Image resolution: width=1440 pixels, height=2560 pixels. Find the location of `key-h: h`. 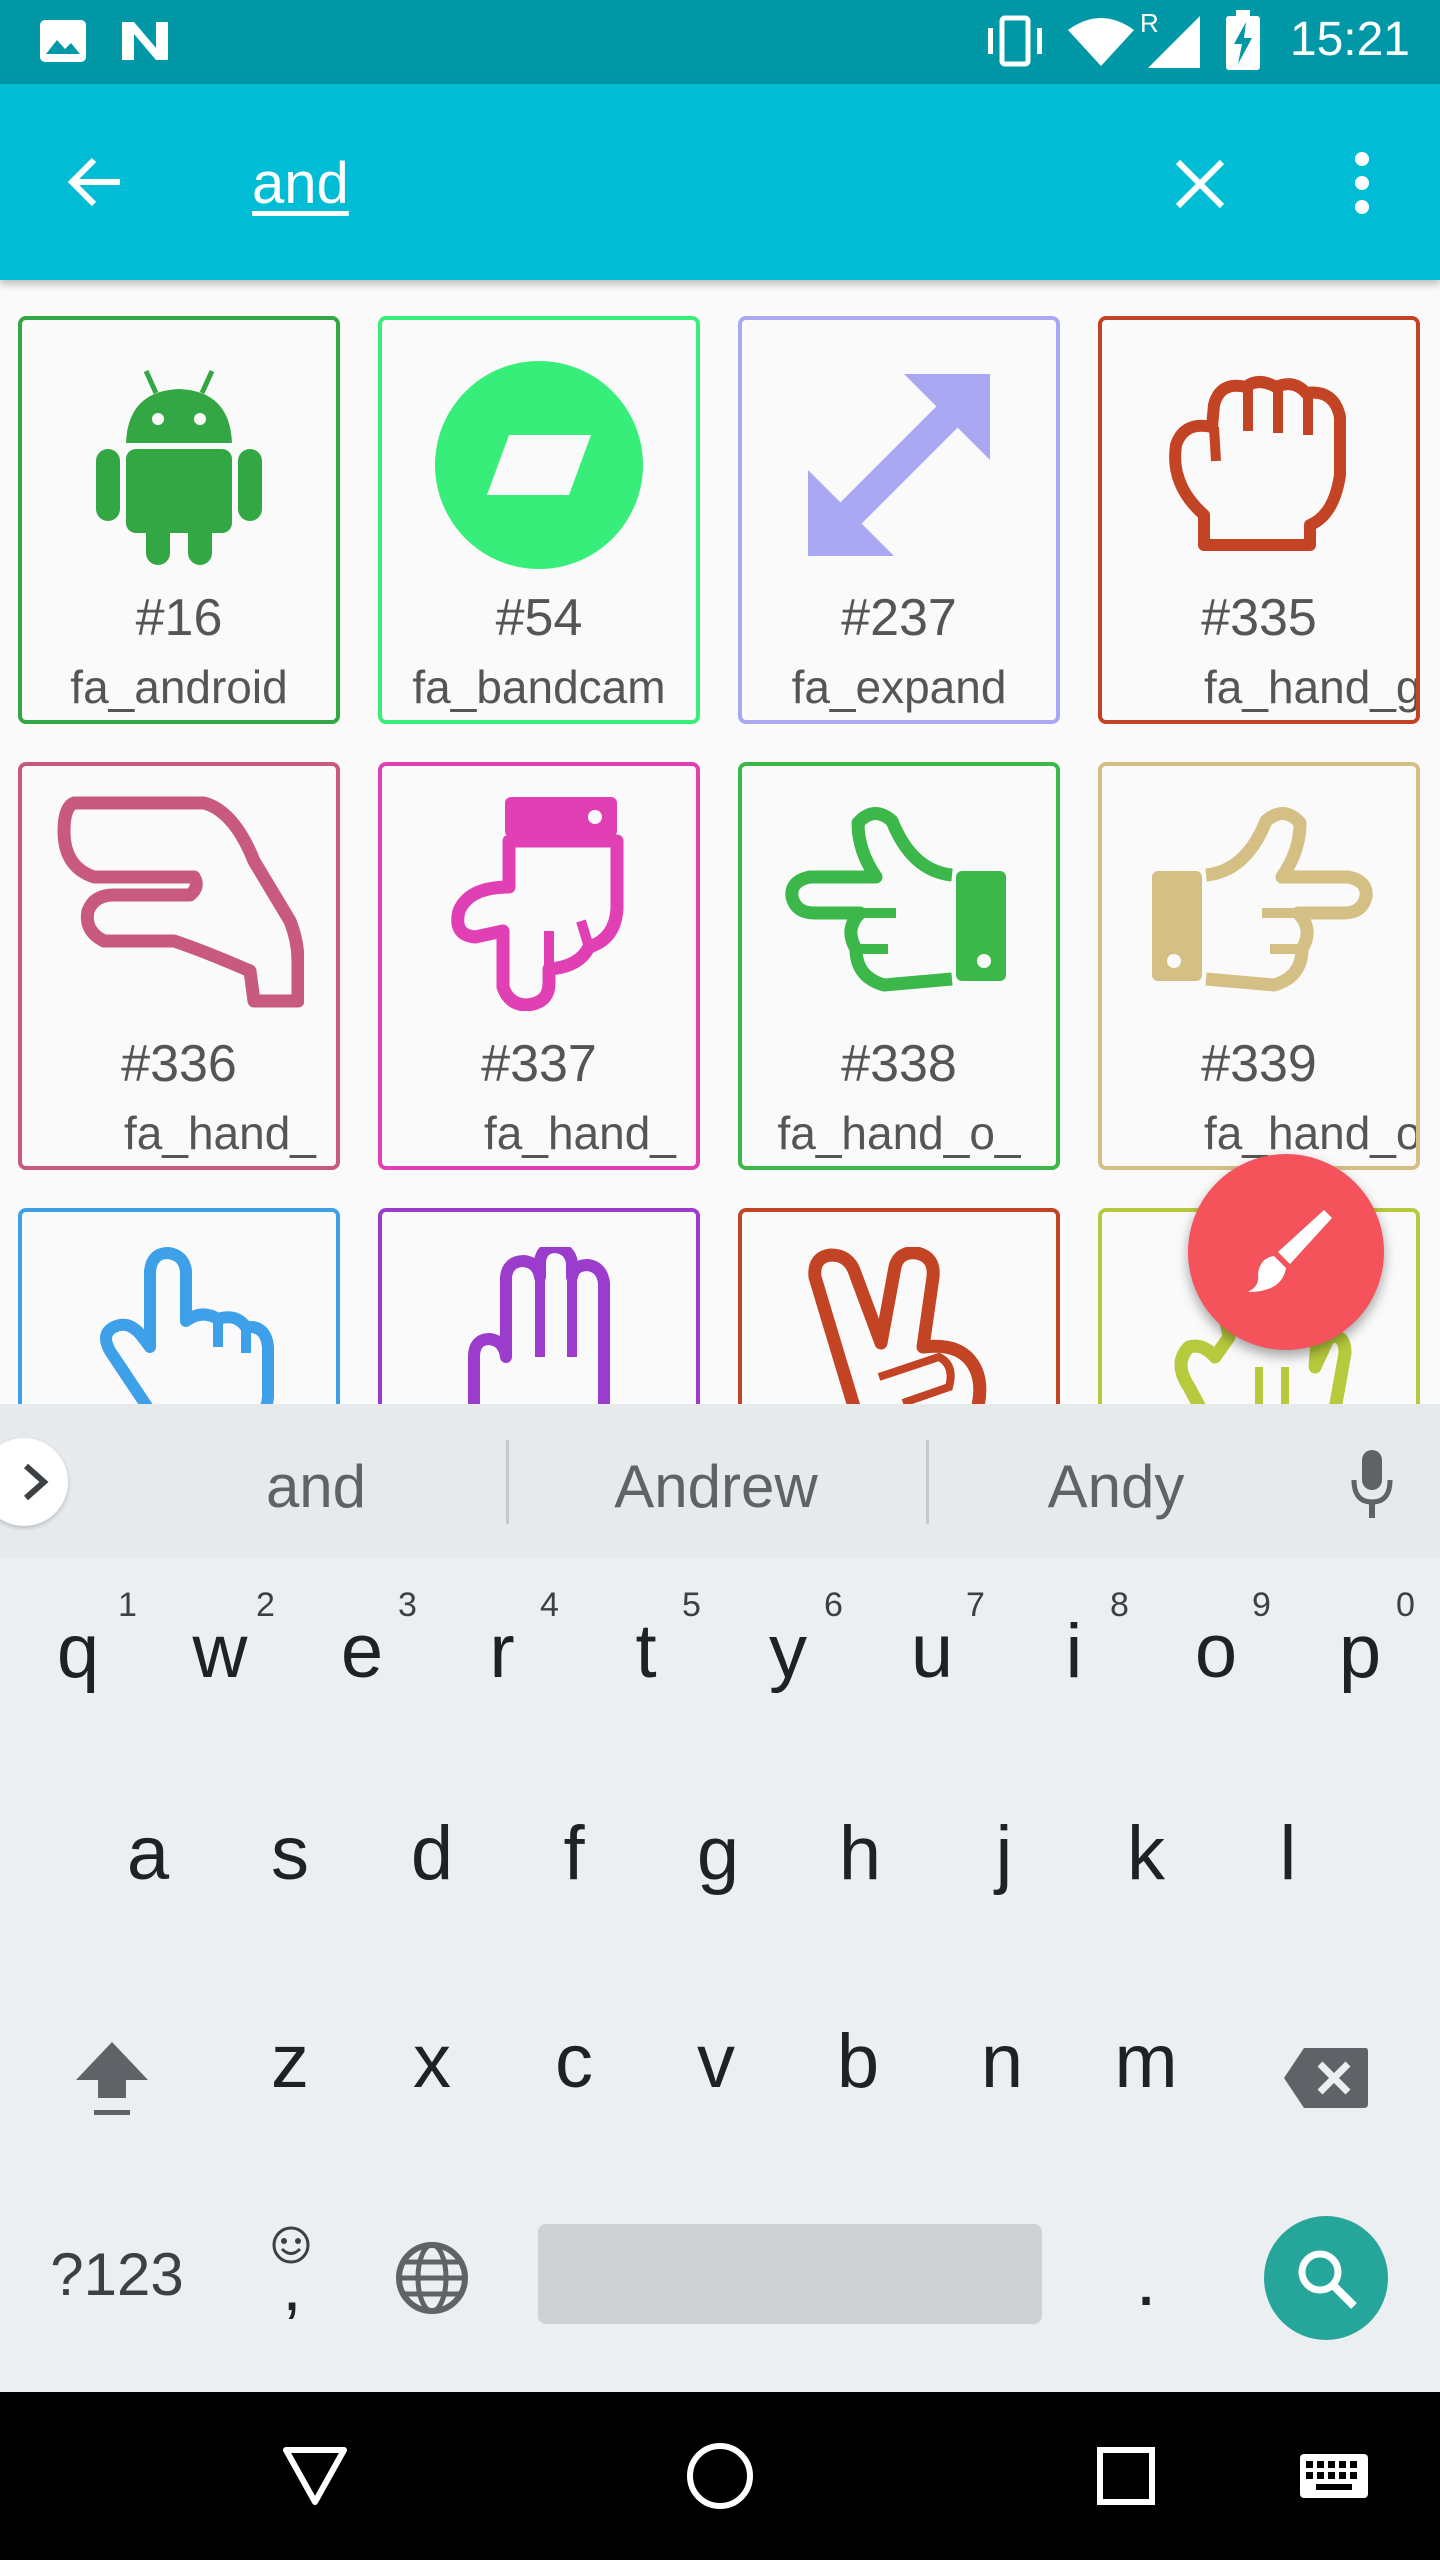

key-h: h is located at coordinates (860, 1853).